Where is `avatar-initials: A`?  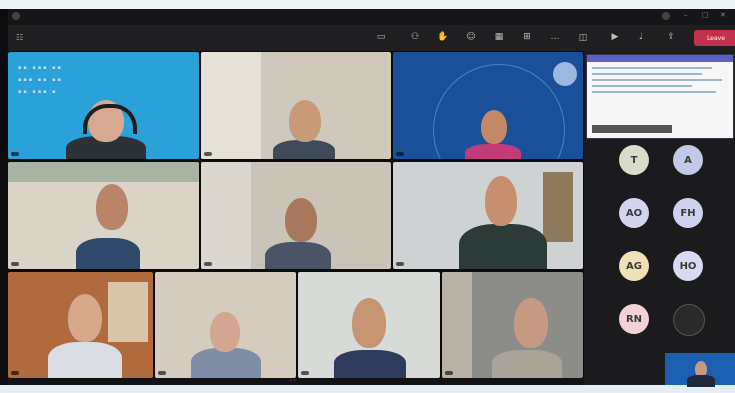 avatar-initials: A is located at coordinates (688, 160).